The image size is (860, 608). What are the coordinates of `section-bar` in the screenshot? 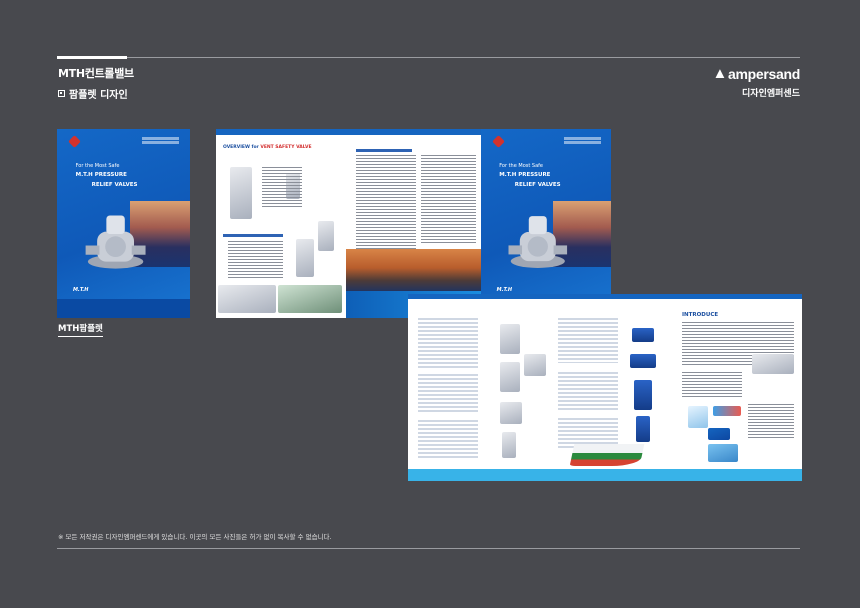 It's located at (253, 235).